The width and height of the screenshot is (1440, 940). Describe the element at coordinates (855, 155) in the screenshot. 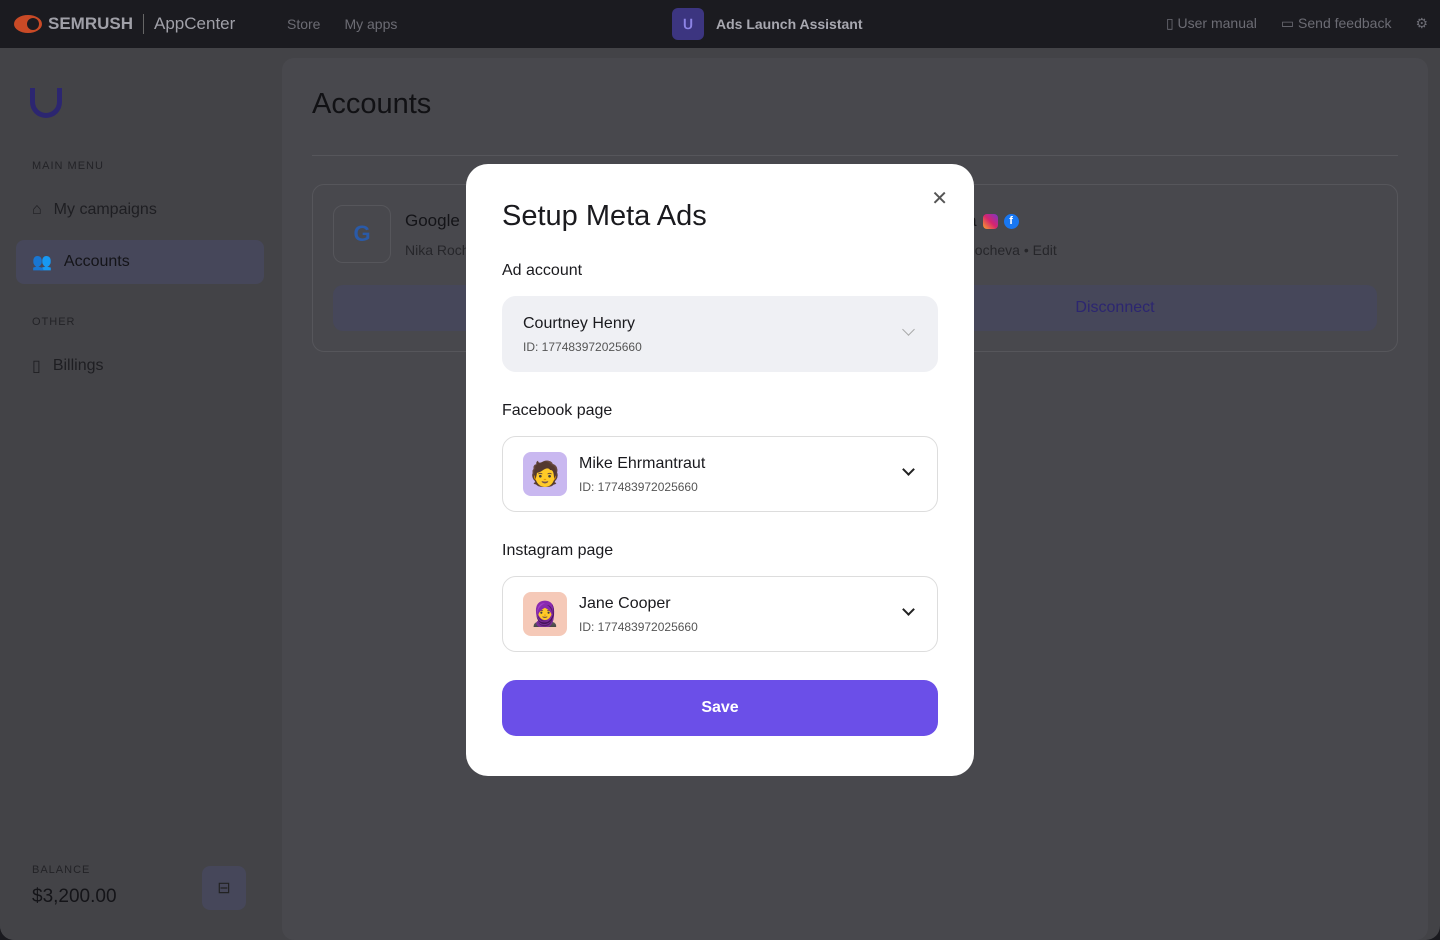

I see `divider` at that location.